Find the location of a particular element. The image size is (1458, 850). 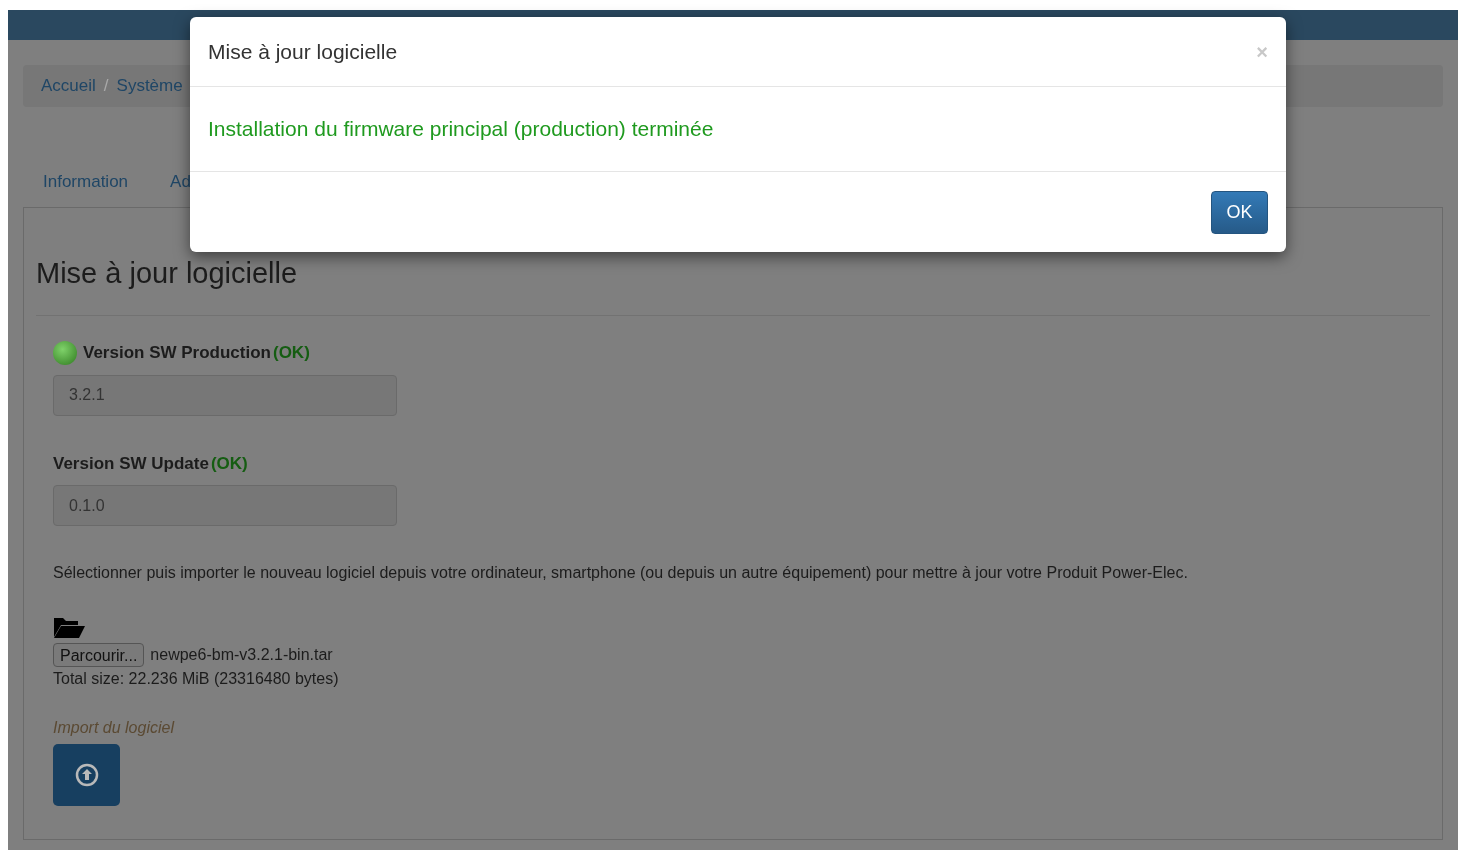

version-label: Version SW Update is located at coordinates (131, 463).